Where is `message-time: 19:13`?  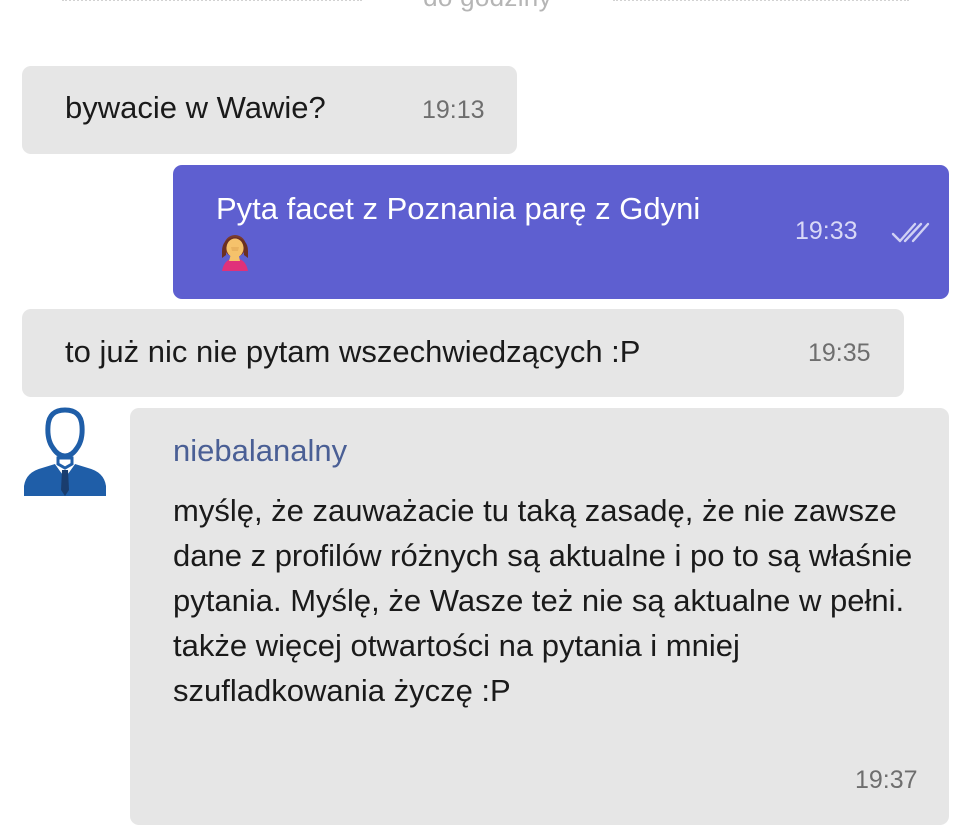
message-time: 19:13 is located at coordinates (453, 110).